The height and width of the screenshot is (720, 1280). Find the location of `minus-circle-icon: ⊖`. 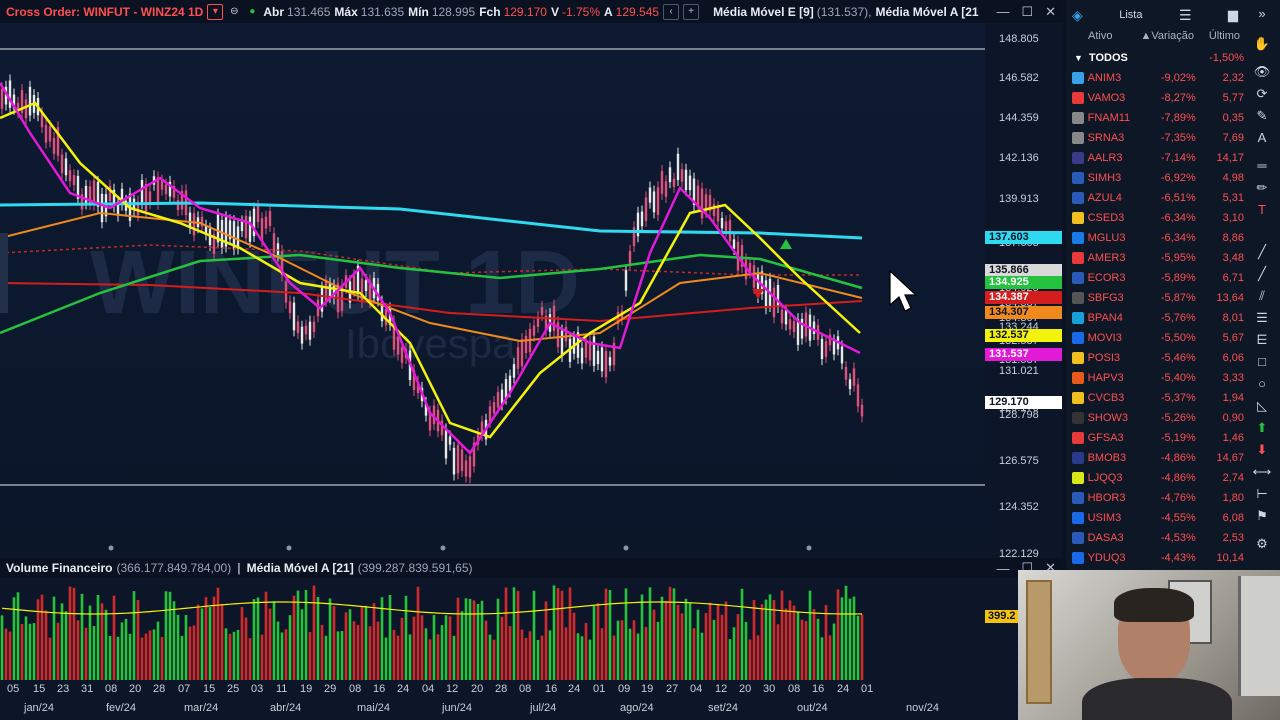

minus-circle-icon: ⊖ is located at coordinates (234, 12).